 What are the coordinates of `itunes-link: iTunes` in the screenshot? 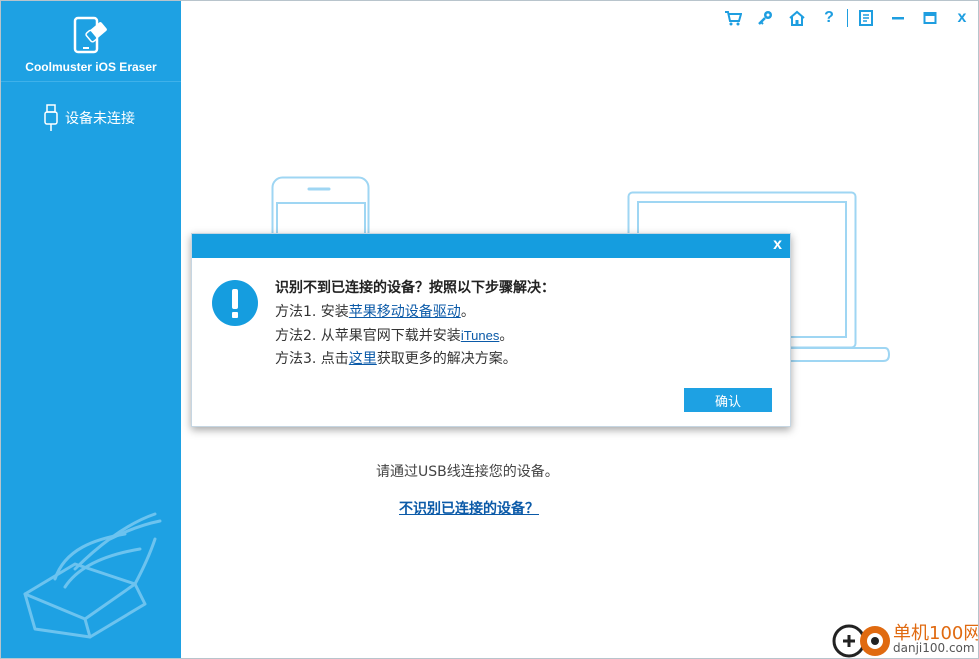 It's located at (480, 335).